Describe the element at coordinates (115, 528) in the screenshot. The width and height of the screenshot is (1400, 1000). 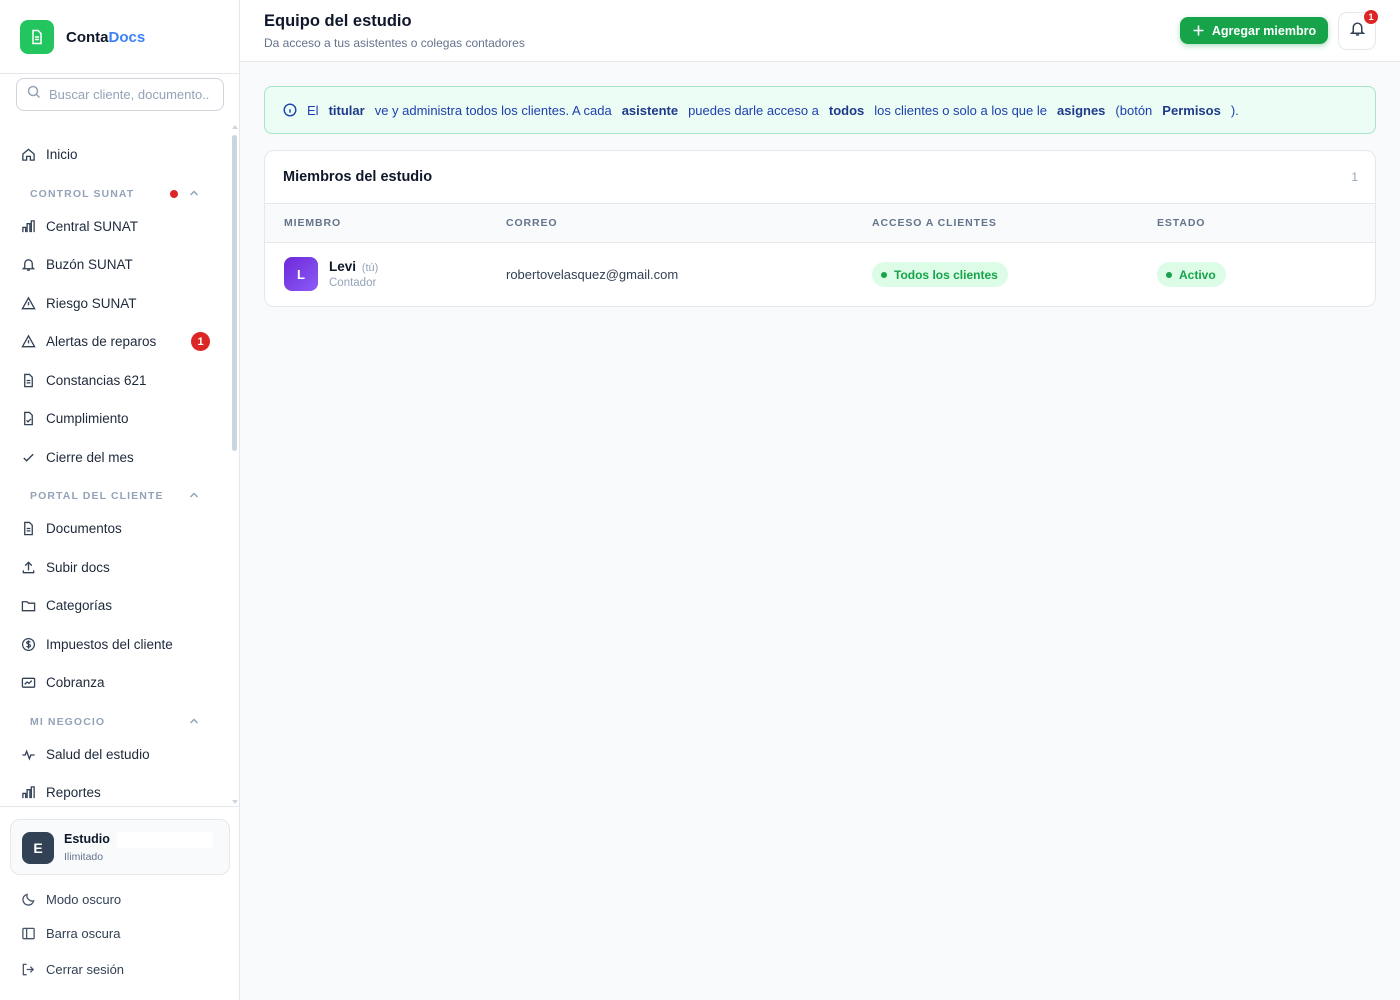
I see `sidebar-item-documentos: Documentos` at that location.